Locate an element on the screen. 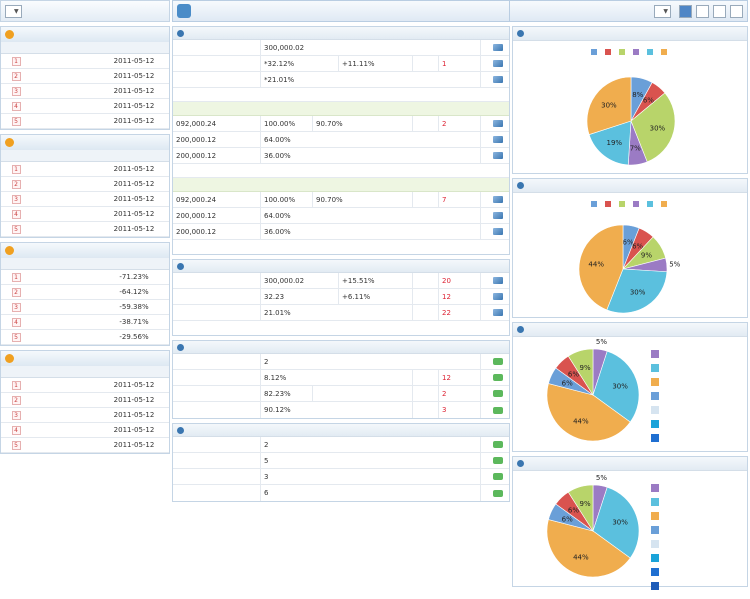 This screenshot has width=750, height=599. metric-value: 3 is located at coordinates (371, 476).